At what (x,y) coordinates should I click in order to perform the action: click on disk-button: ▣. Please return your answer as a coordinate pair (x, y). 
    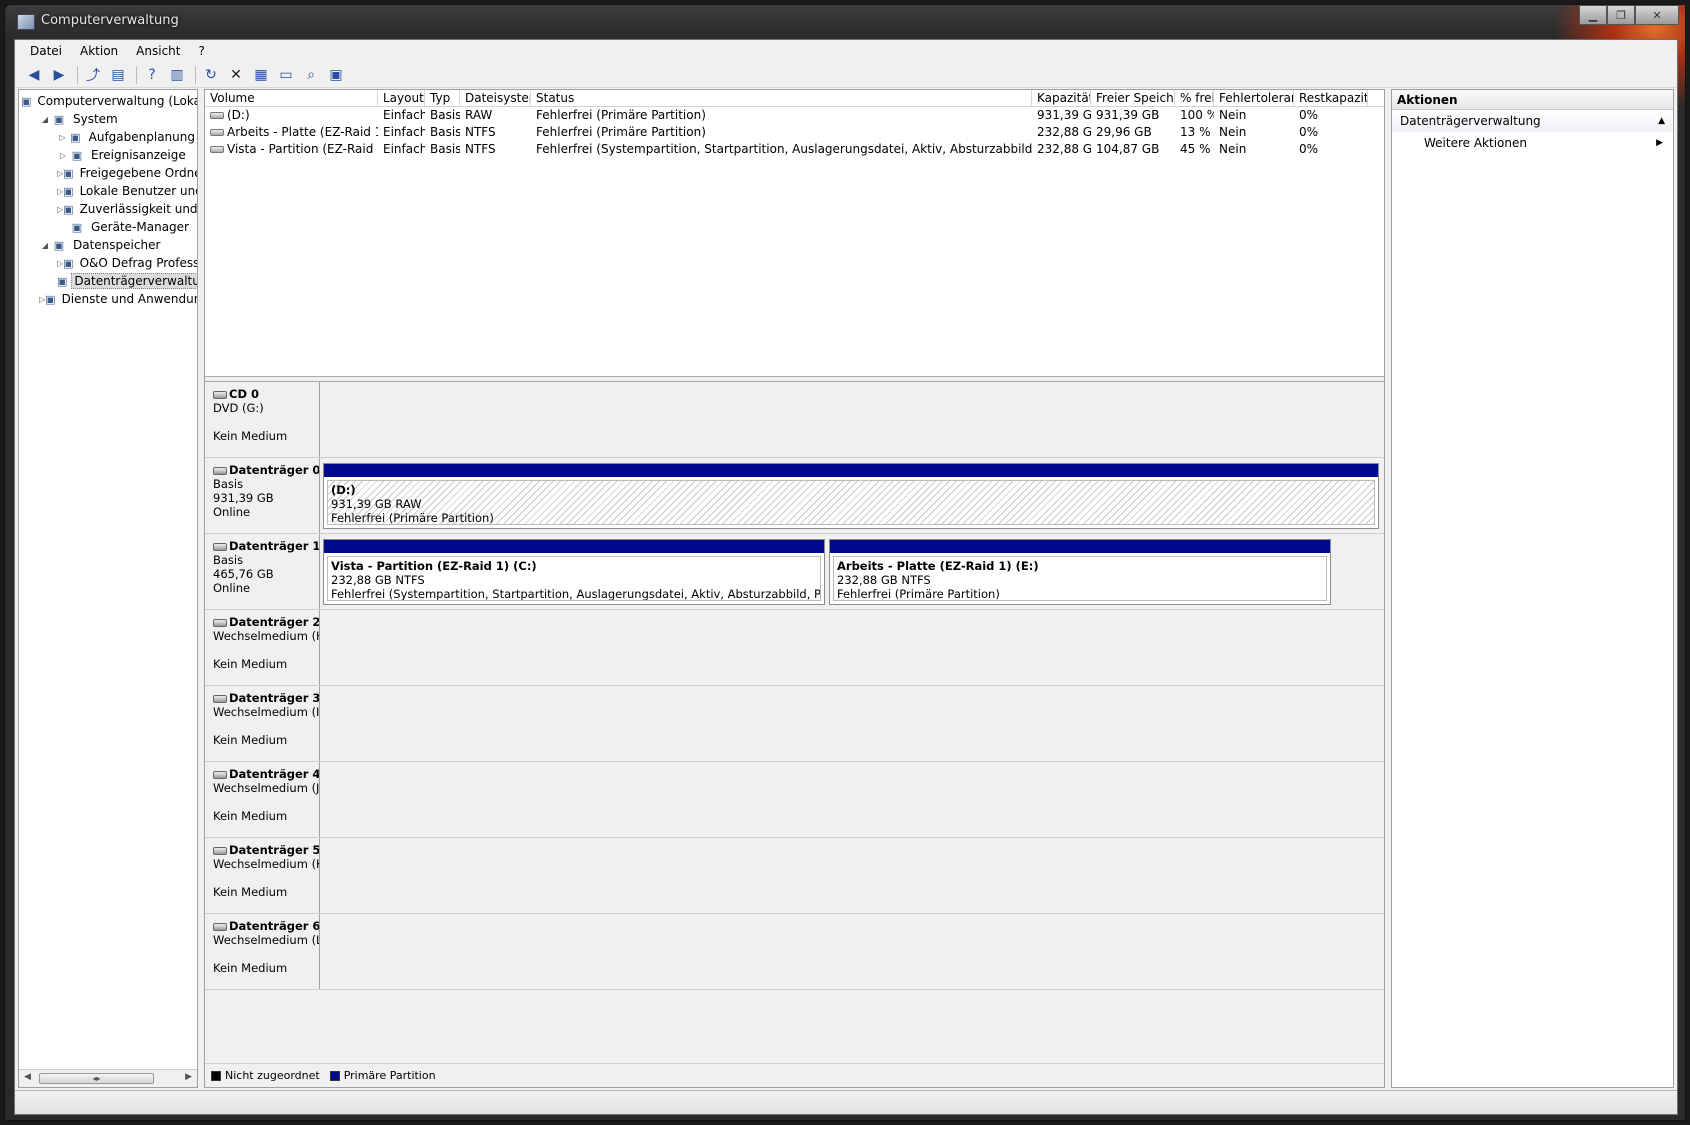
    Looking at the image, I should click on (336, 75).